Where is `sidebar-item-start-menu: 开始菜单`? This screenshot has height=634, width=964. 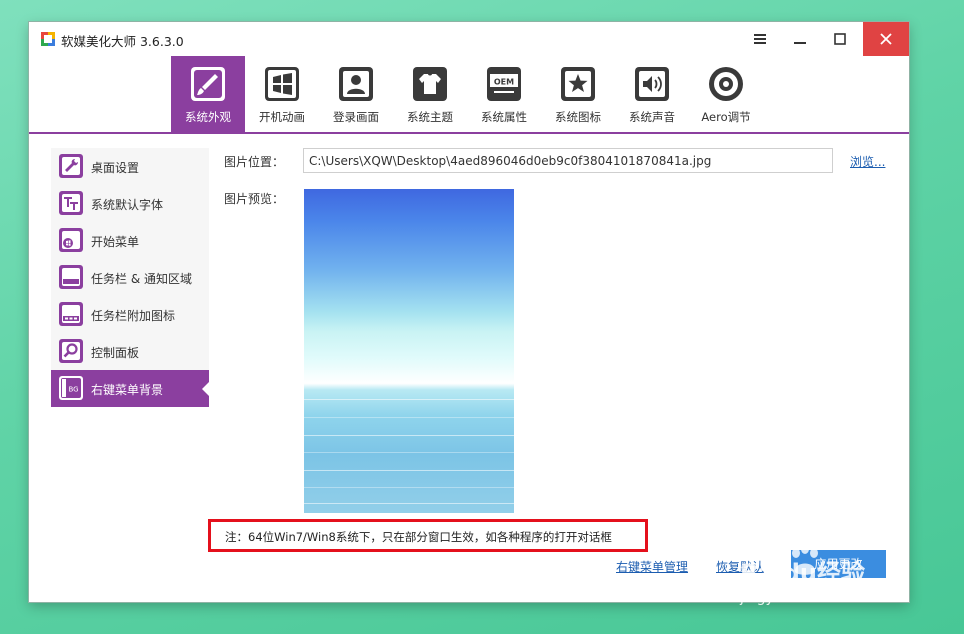 sidebar-item-start-menu: 开始菜单 is located at coordinates (130, 240).